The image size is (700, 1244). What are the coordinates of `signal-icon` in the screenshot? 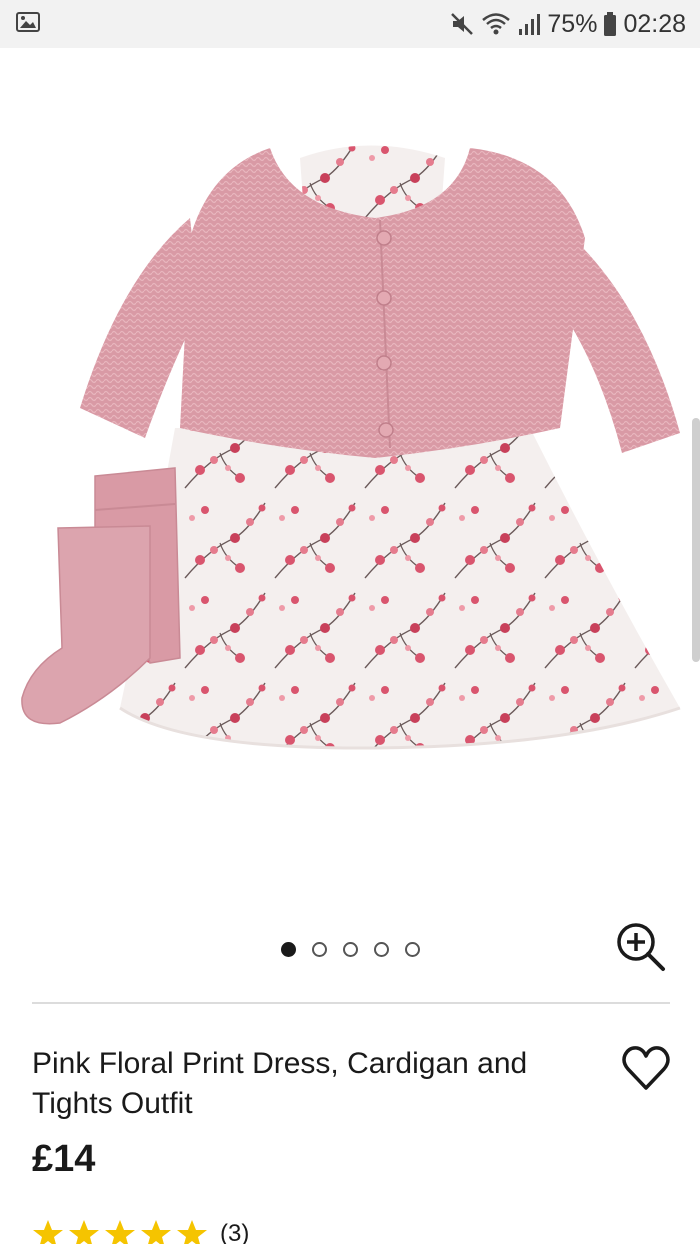 It's located at (530, 24).